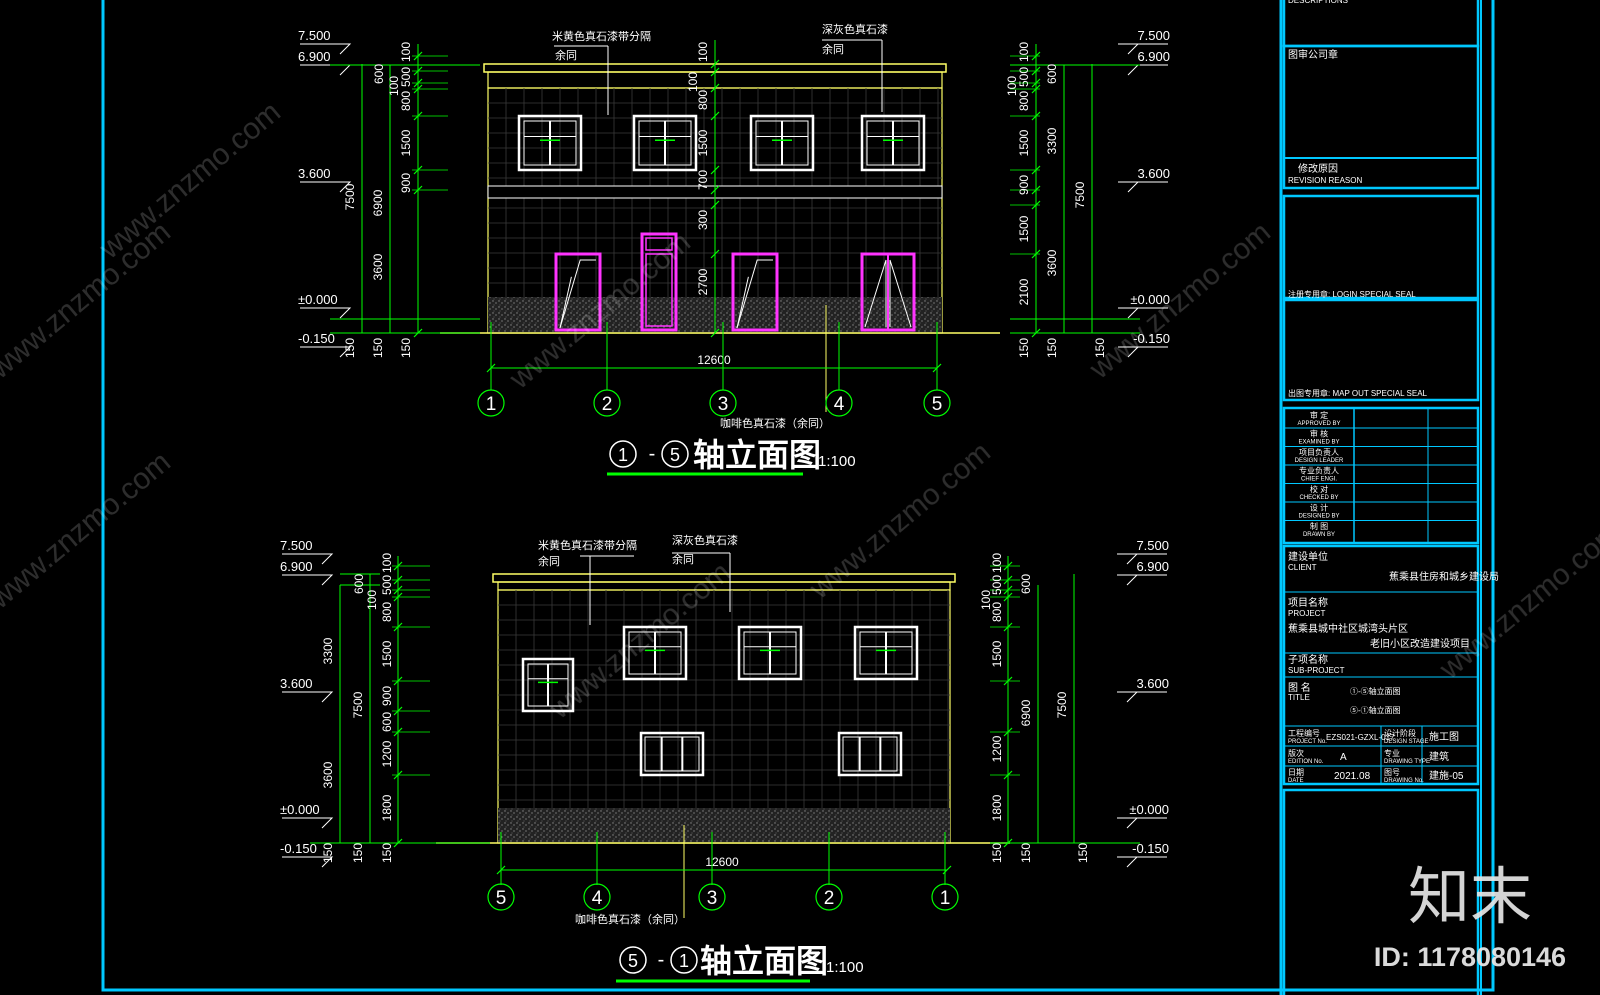  What do you see at coordinates (406, 142) in the screenshot?
I see `dim-left-inner: 1500` at bounding box center [406, 142].